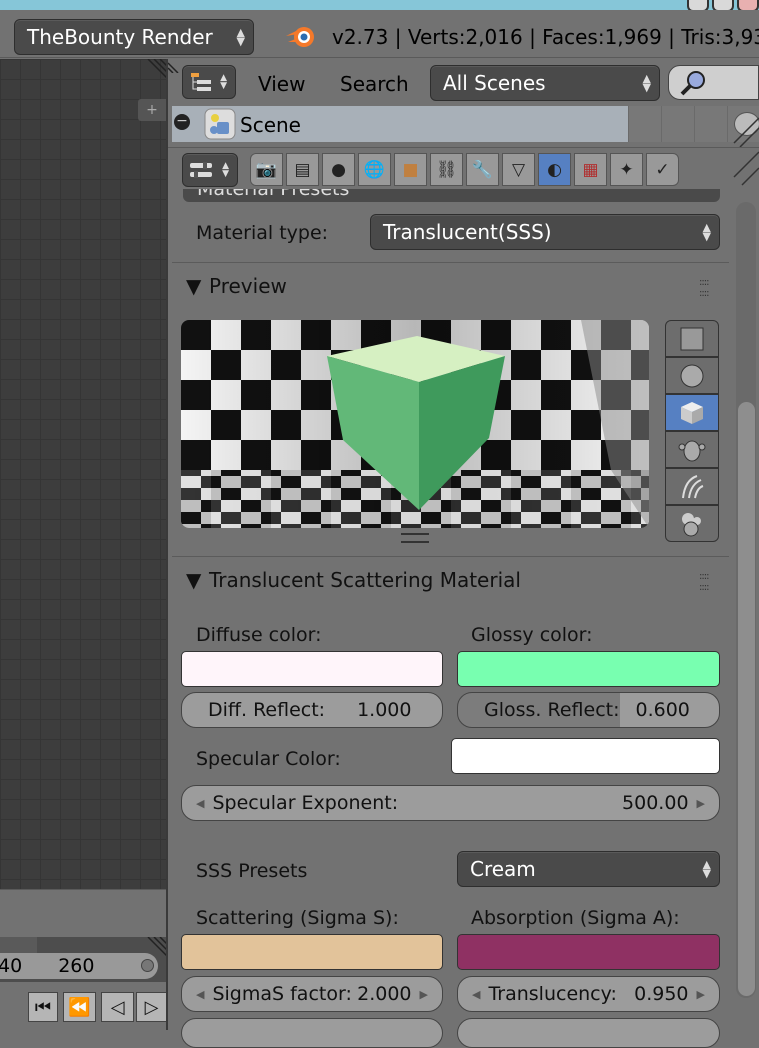 This screenshot has height=1048, width=759. What do you see at coordinates (312, 952) in the screenshot?
I see `scattering-color-swatch` at bounding box center [312, 952].